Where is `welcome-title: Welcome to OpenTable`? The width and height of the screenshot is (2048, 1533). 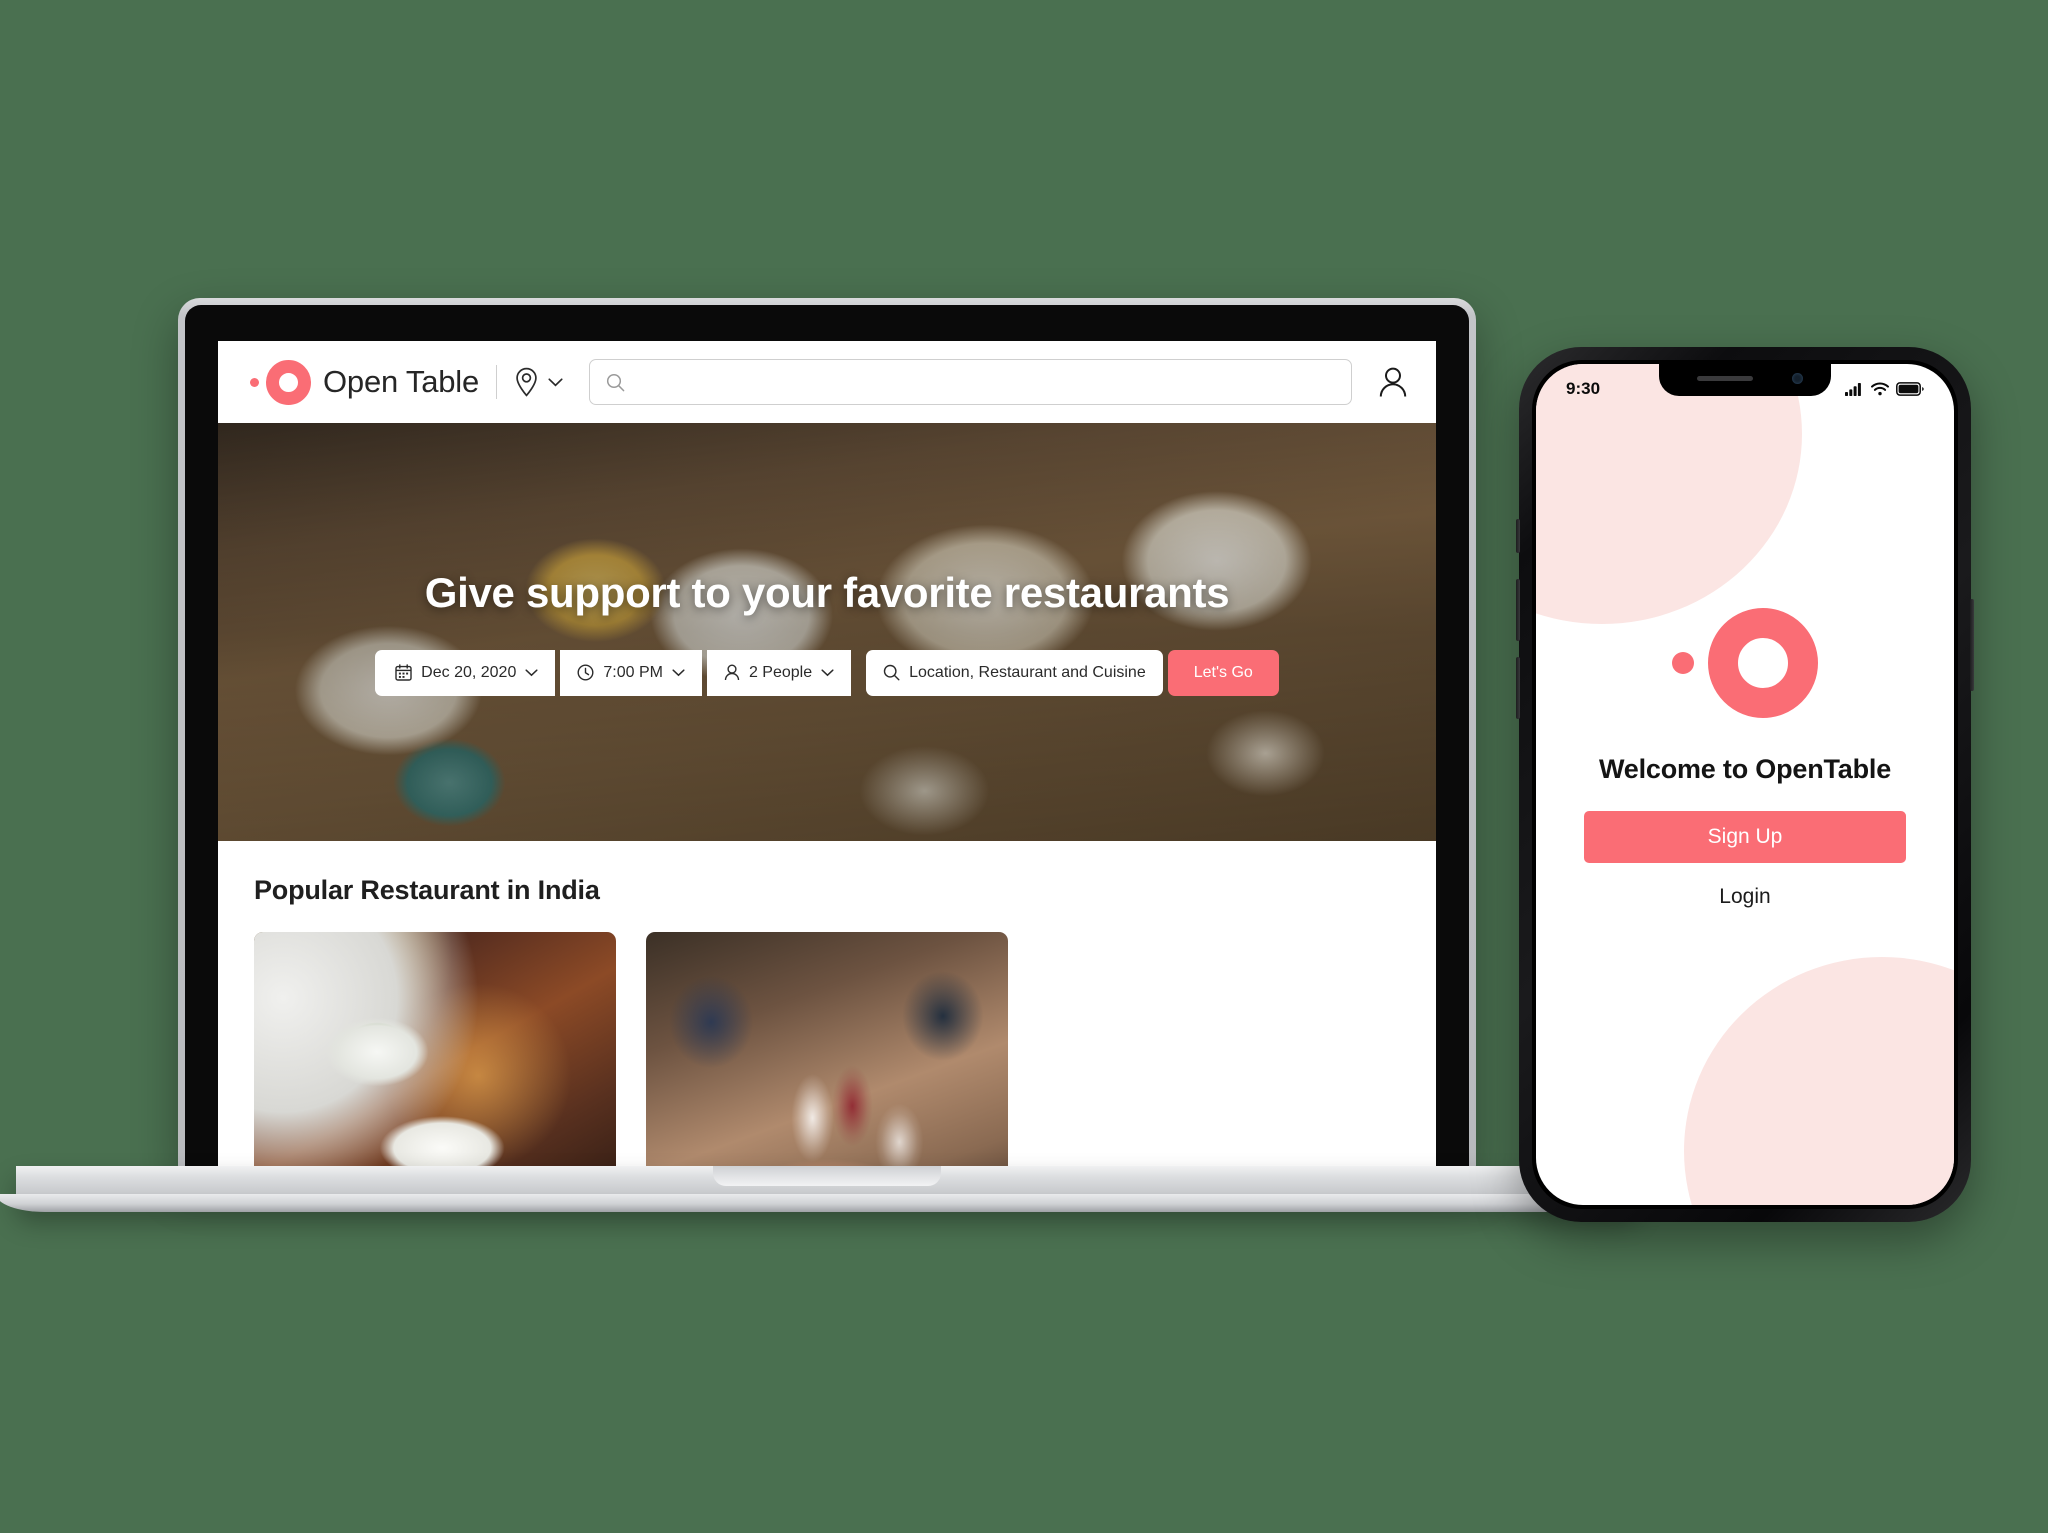
welcome-title: Welcome to OpenTable is located at coordinates (1745, 769).